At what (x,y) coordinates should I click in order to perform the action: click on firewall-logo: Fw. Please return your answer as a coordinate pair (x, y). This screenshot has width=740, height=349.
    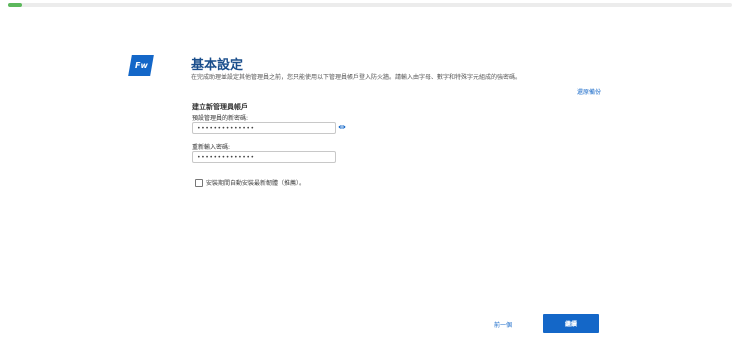
    Looking at the image, I should click on (141, 65).